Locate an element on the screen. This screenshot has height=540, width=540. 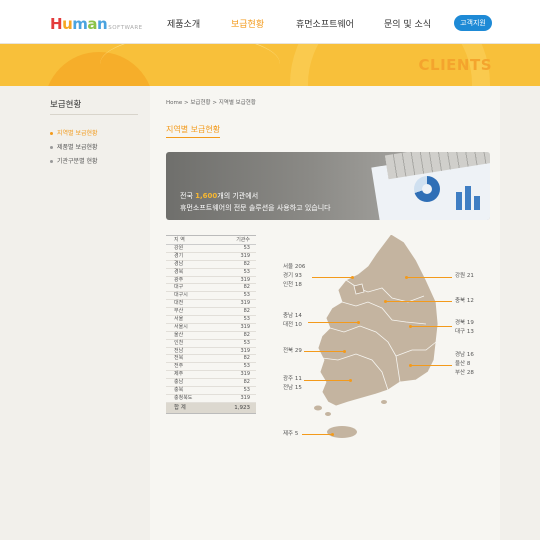
region-name: 충남 is located at coordinates (179, 382).